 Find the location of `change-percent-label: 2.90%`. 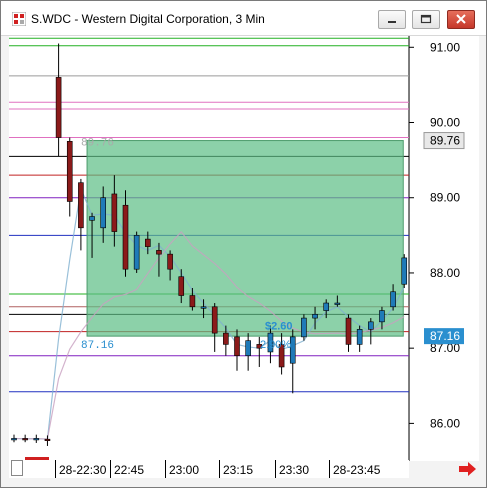

change-percent-label: 2.90% is located at coordinates (275, 345).